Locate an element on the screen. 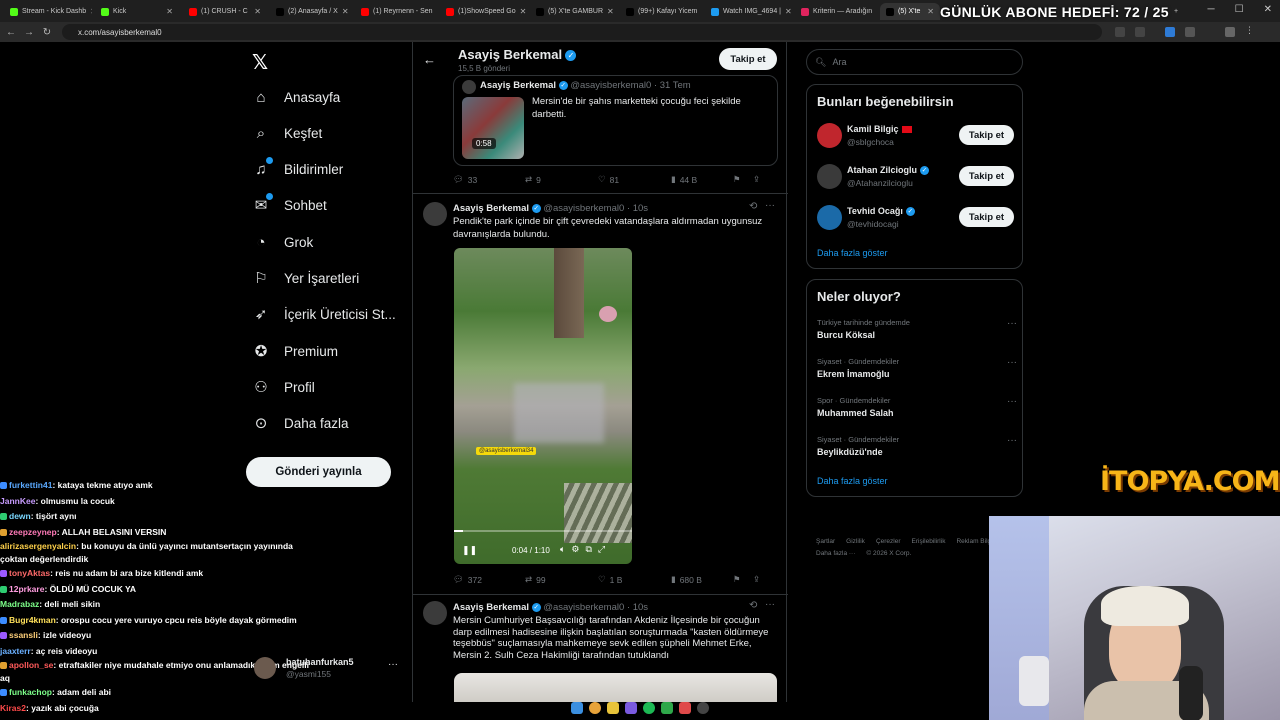  pause-icon: ❚❚ is located at coordinates (469, 550).